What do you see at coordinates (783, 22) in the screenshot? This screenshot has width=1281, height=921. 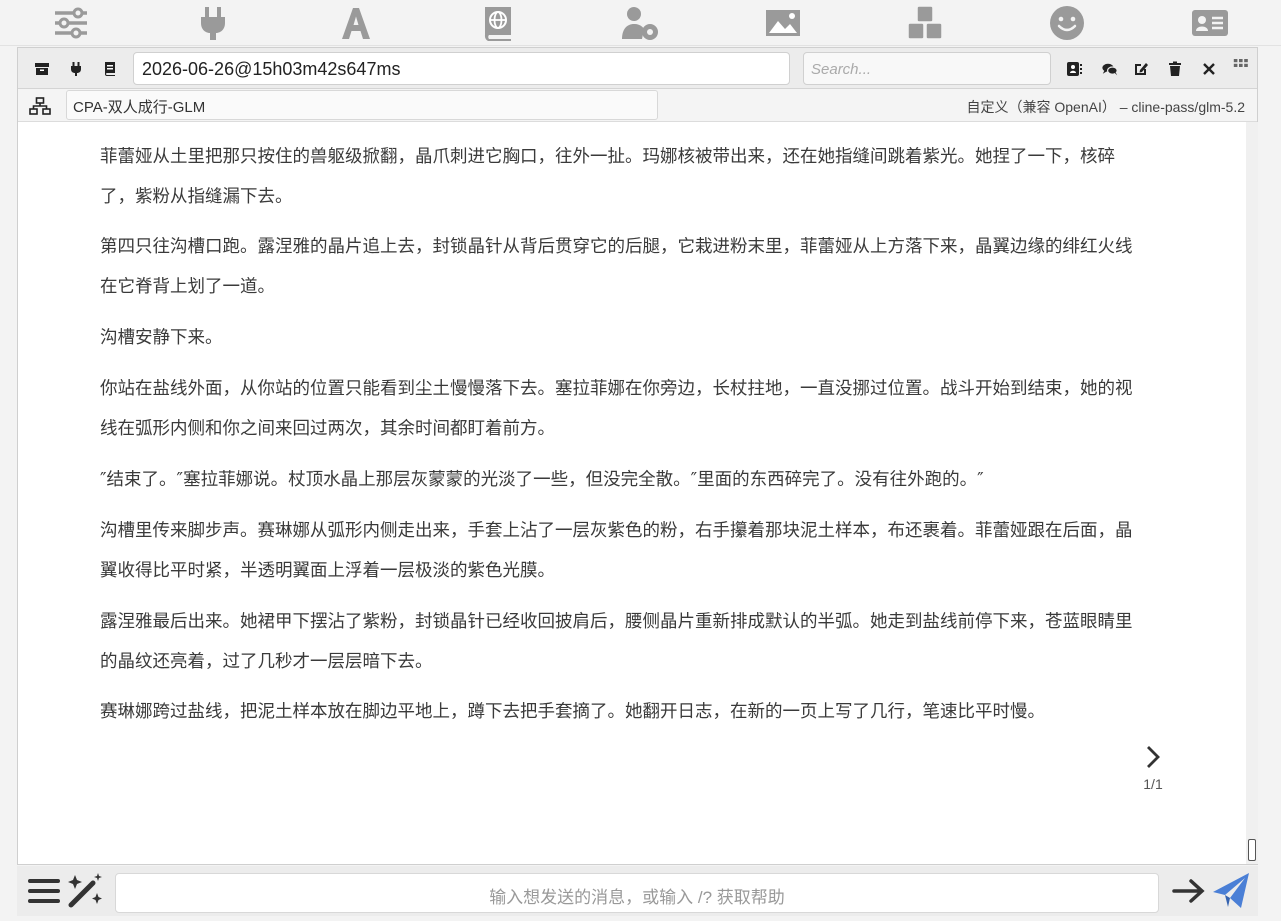 I see `image-icon` at bounding box center [783, 22].